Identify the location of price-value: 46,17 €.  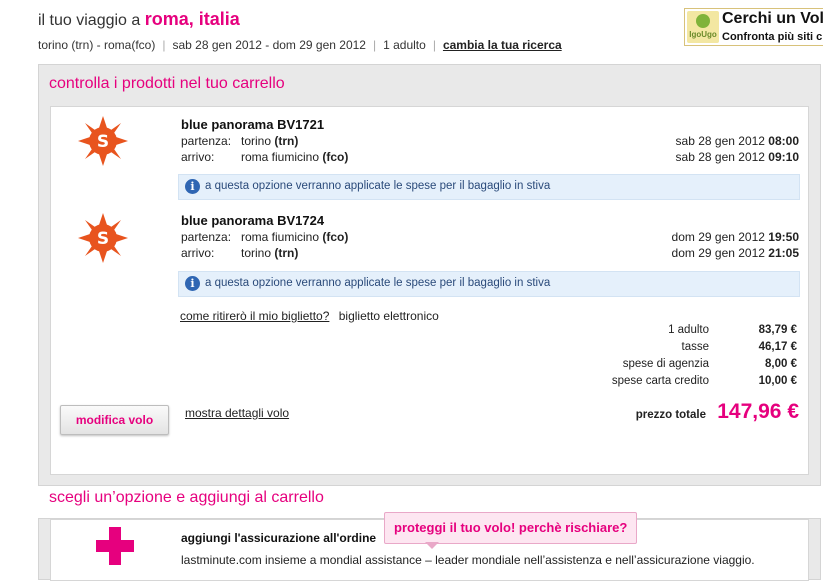
(777, 347).